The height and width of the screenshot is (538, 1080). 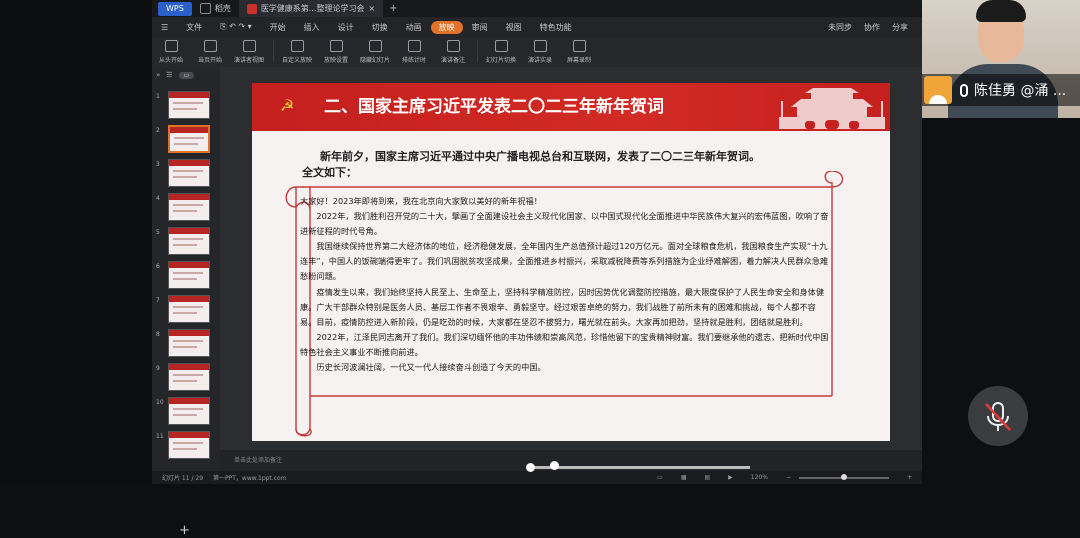 I want to click on presenter-icon, so click(x=249, y=46).